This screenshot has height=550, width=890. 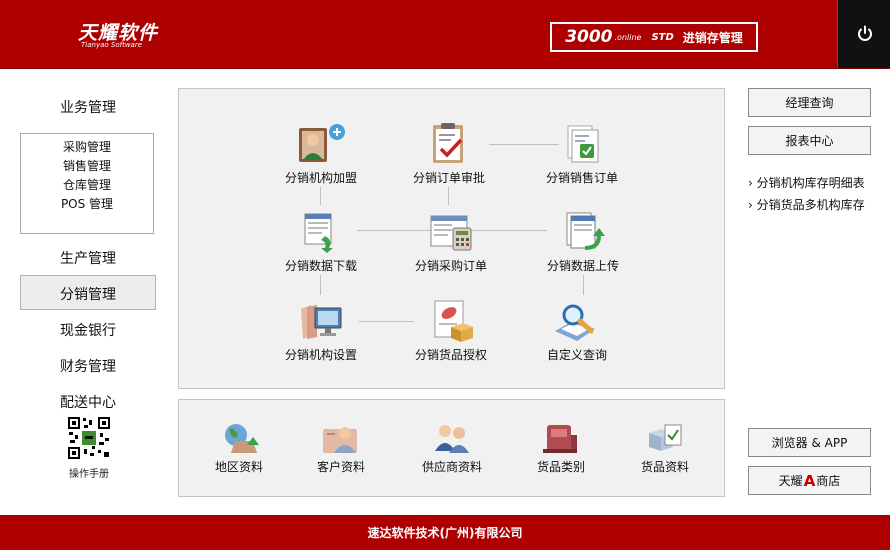 What do you see at coordinates (662, 37) in the screenshot?
I see `product-edition: STD` at bounding box center [662, 37].